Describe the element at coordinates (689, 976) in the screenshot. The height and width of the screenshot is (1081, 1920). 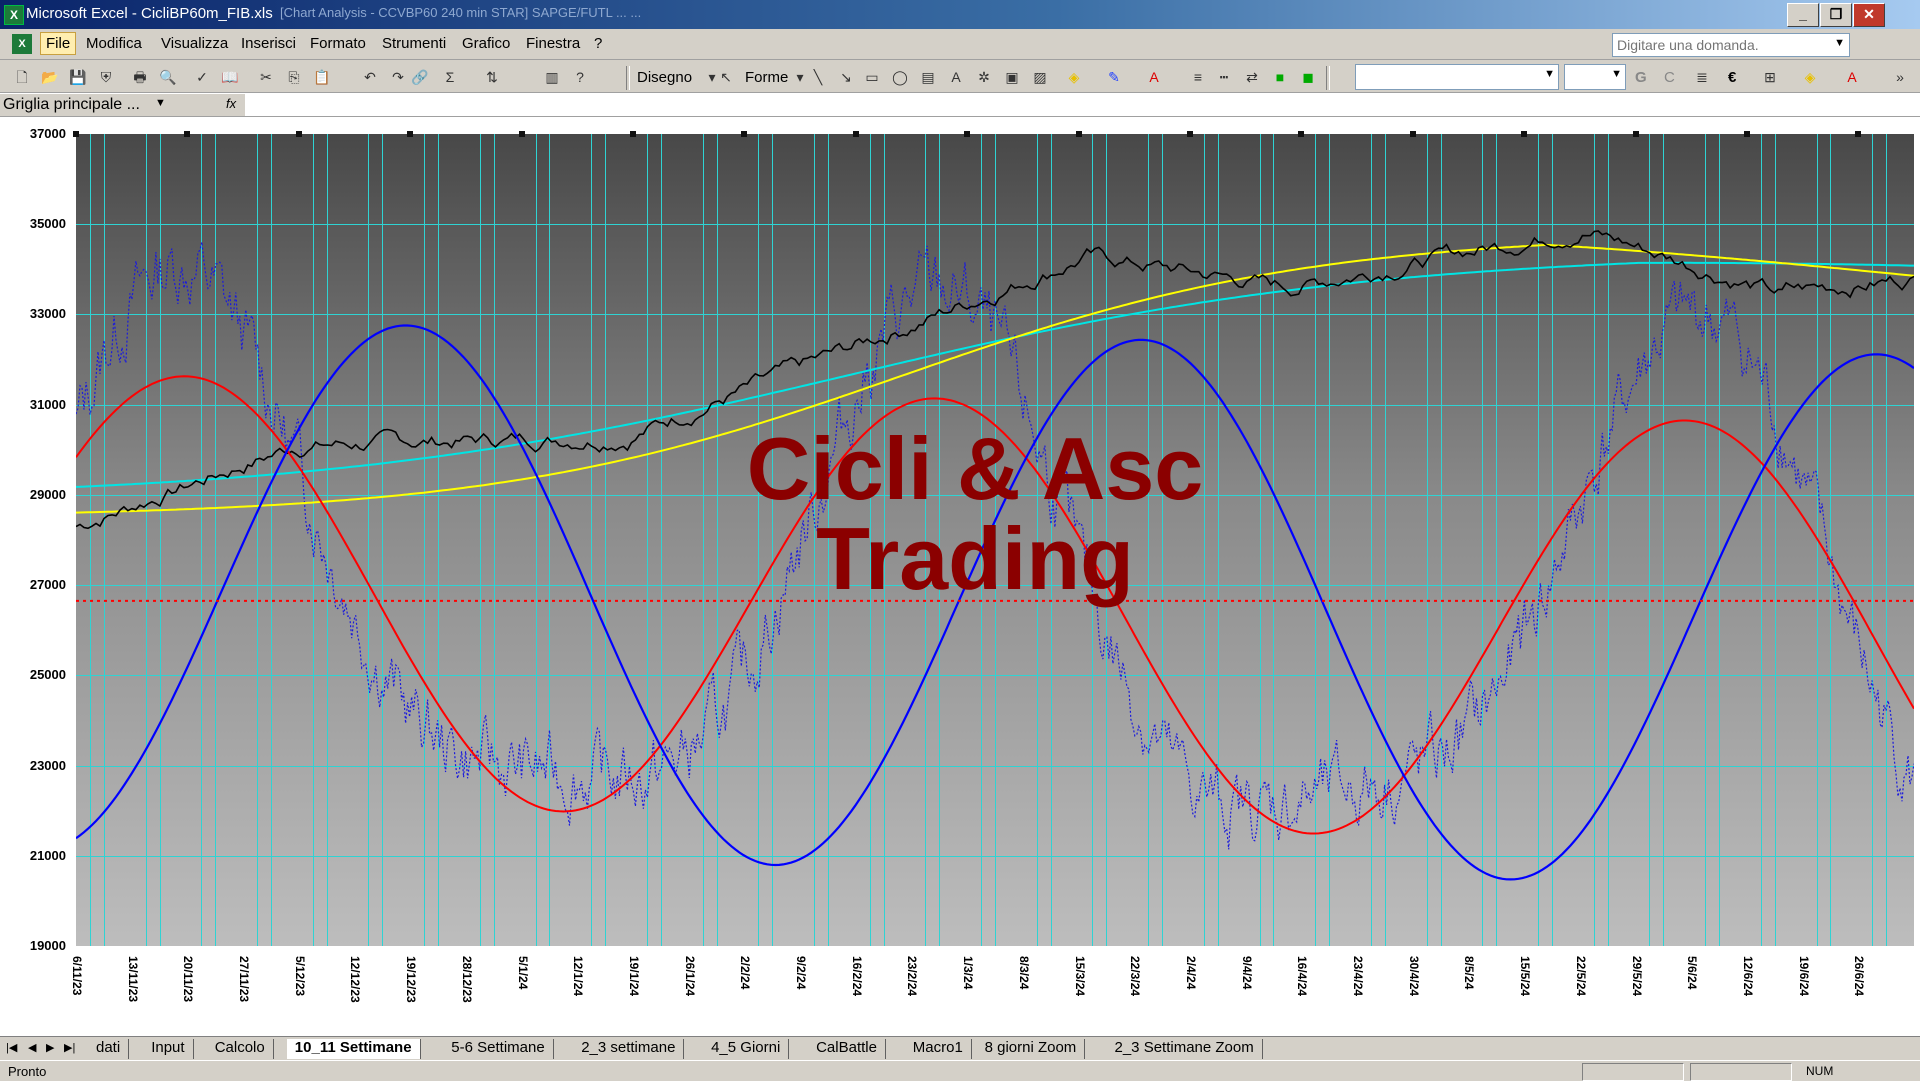
I see `x-tick-label: 26/1/24` at that location.